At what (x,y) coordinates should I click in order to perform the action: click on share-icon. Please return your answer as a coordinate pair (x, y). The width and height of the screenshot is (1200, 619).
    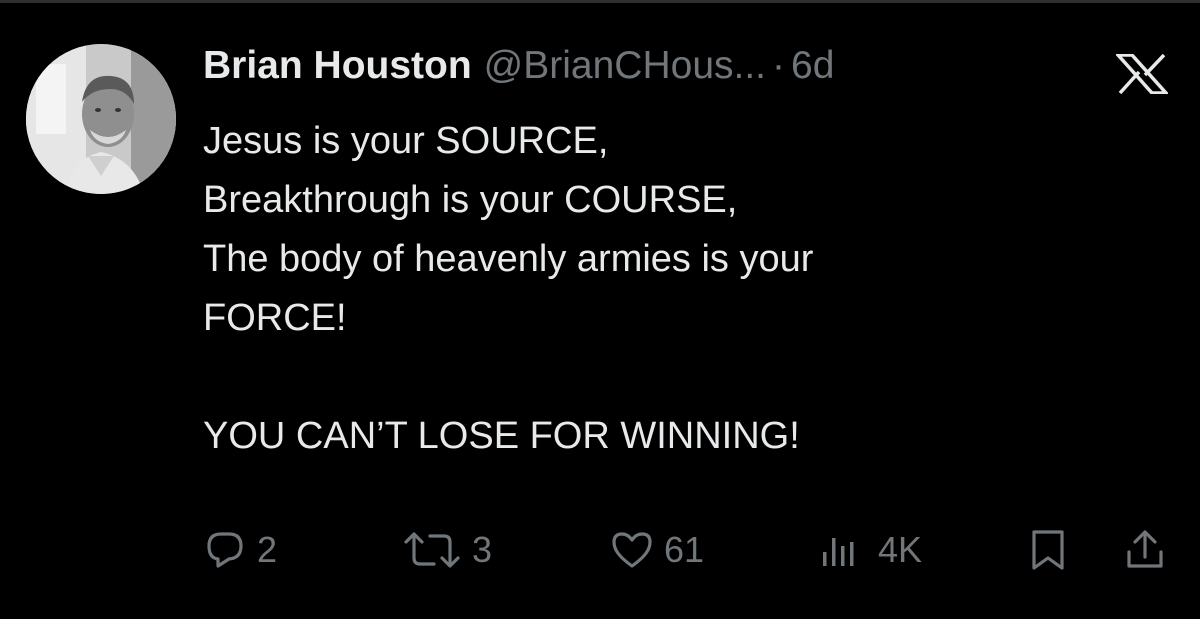
    Looking at the image, I should click on (1145, 550).